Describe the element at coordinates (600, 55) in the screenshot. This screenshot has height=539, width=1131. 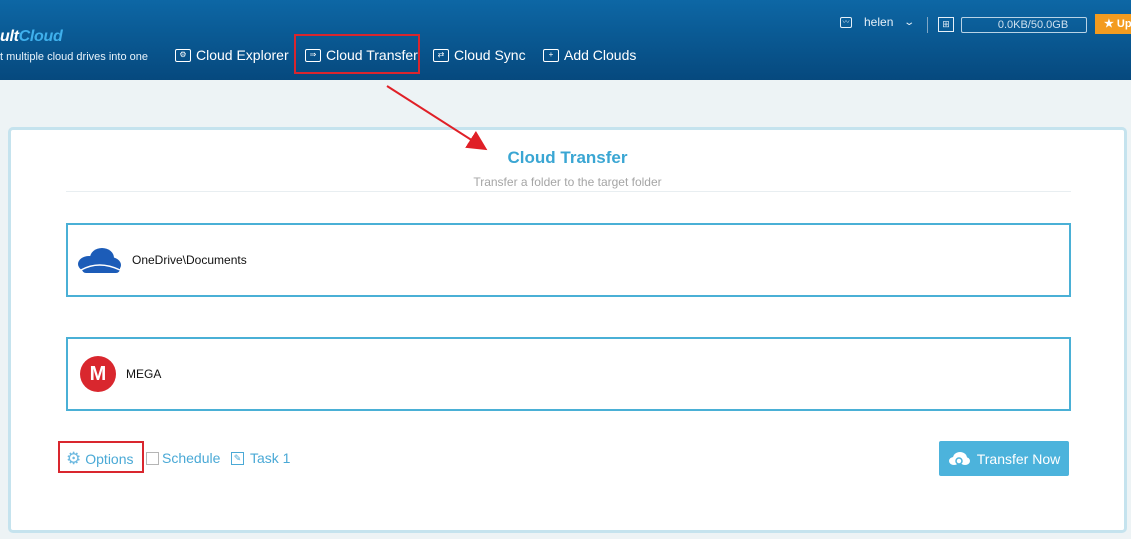
I see `nav-label: Add Clouds` at that location.